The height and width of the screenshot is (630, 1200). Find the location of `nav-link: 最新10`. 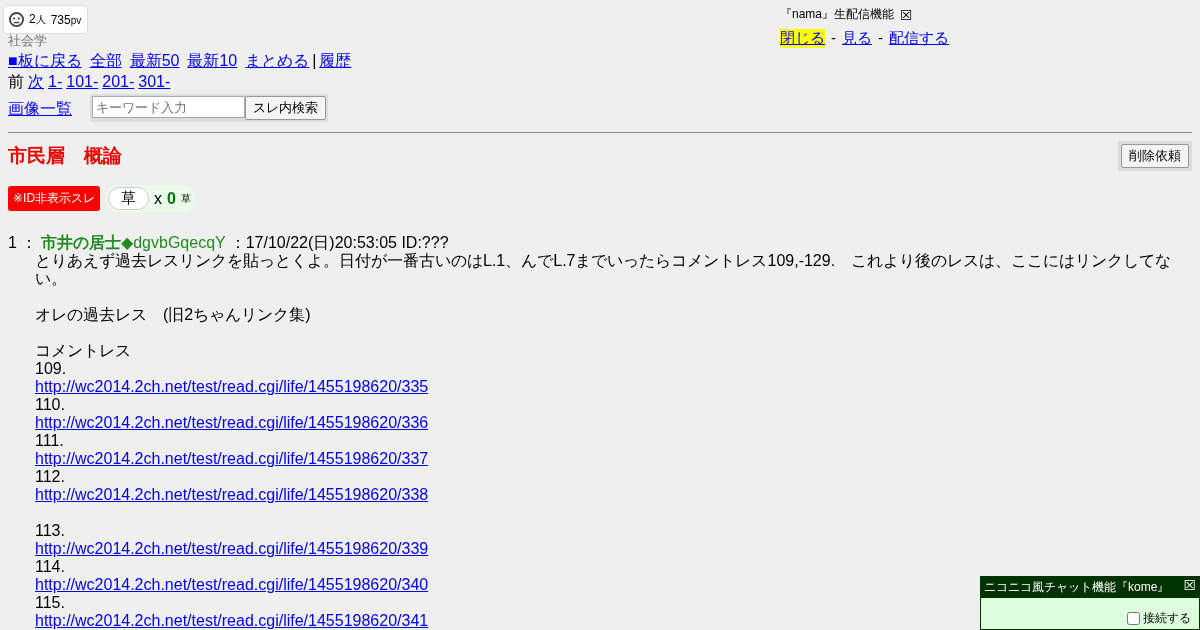

nav-link: 最新10 is located at coordinates (212, 60).